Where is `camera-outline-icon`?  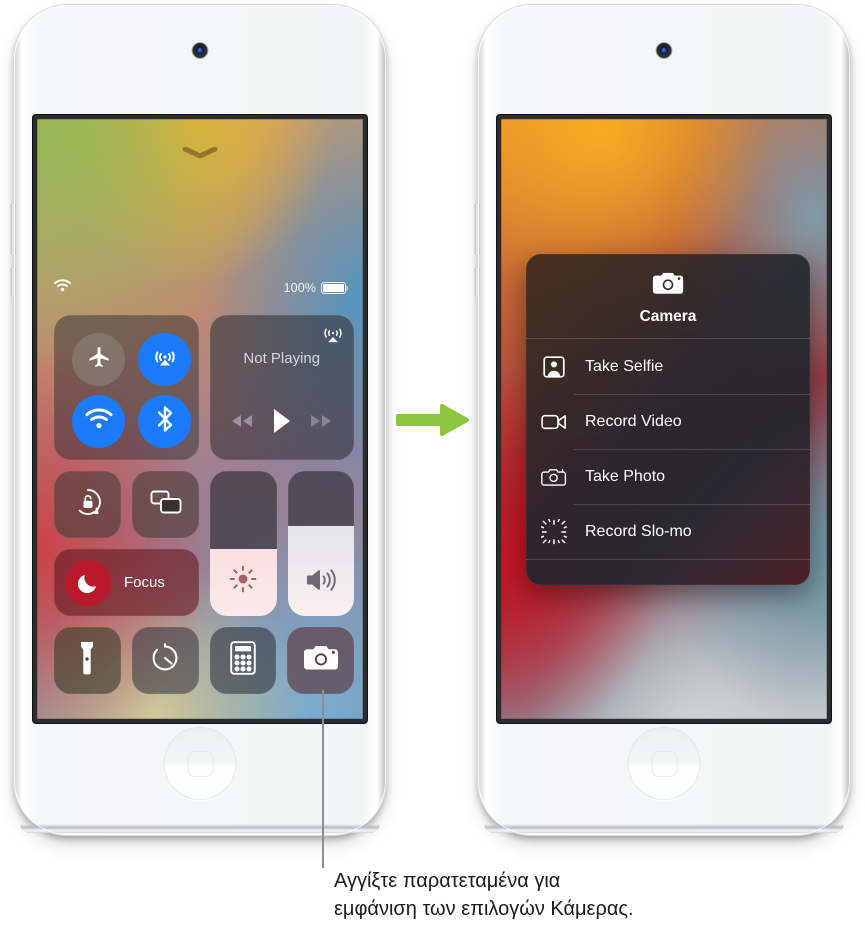 camera-outline-icon is located at coordinates (554, 477).